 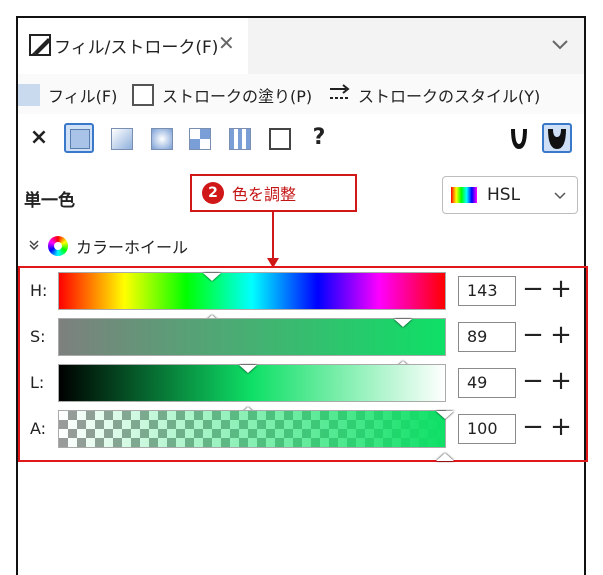 What do you see at coordinates (445, 415) in the screenshot?
I see `alpha-slider-handle` at bounding box center [445, 415].